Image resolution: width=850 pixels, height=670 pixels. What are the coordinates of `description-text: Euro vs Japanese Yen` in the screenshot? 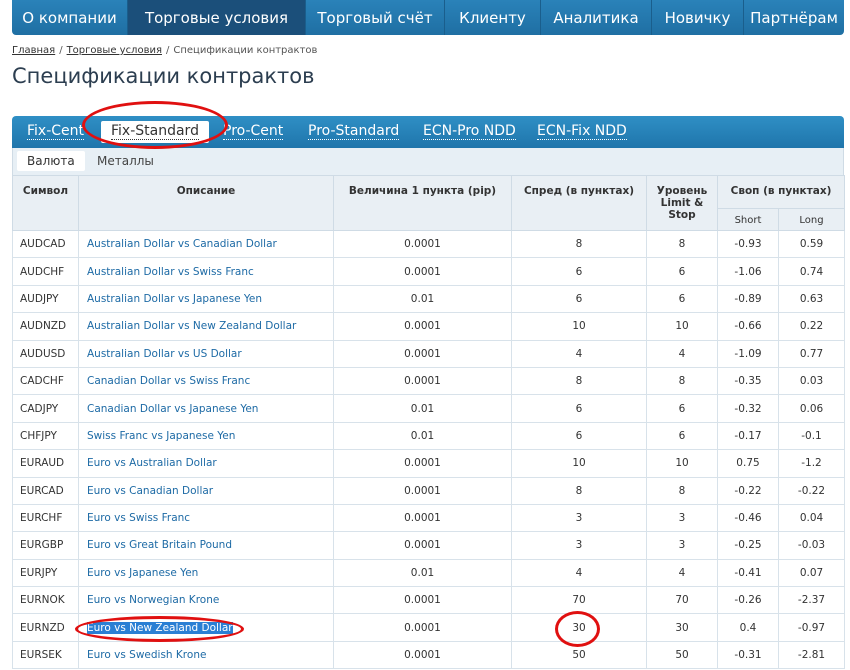 It's located at (143, 572).